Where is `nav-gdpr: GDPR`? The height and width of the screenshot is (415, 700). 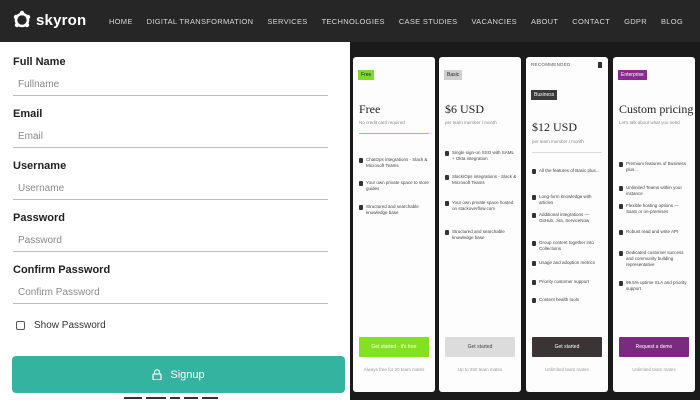 nav-gdpr: GDPR is located at coordinates (635, 21).